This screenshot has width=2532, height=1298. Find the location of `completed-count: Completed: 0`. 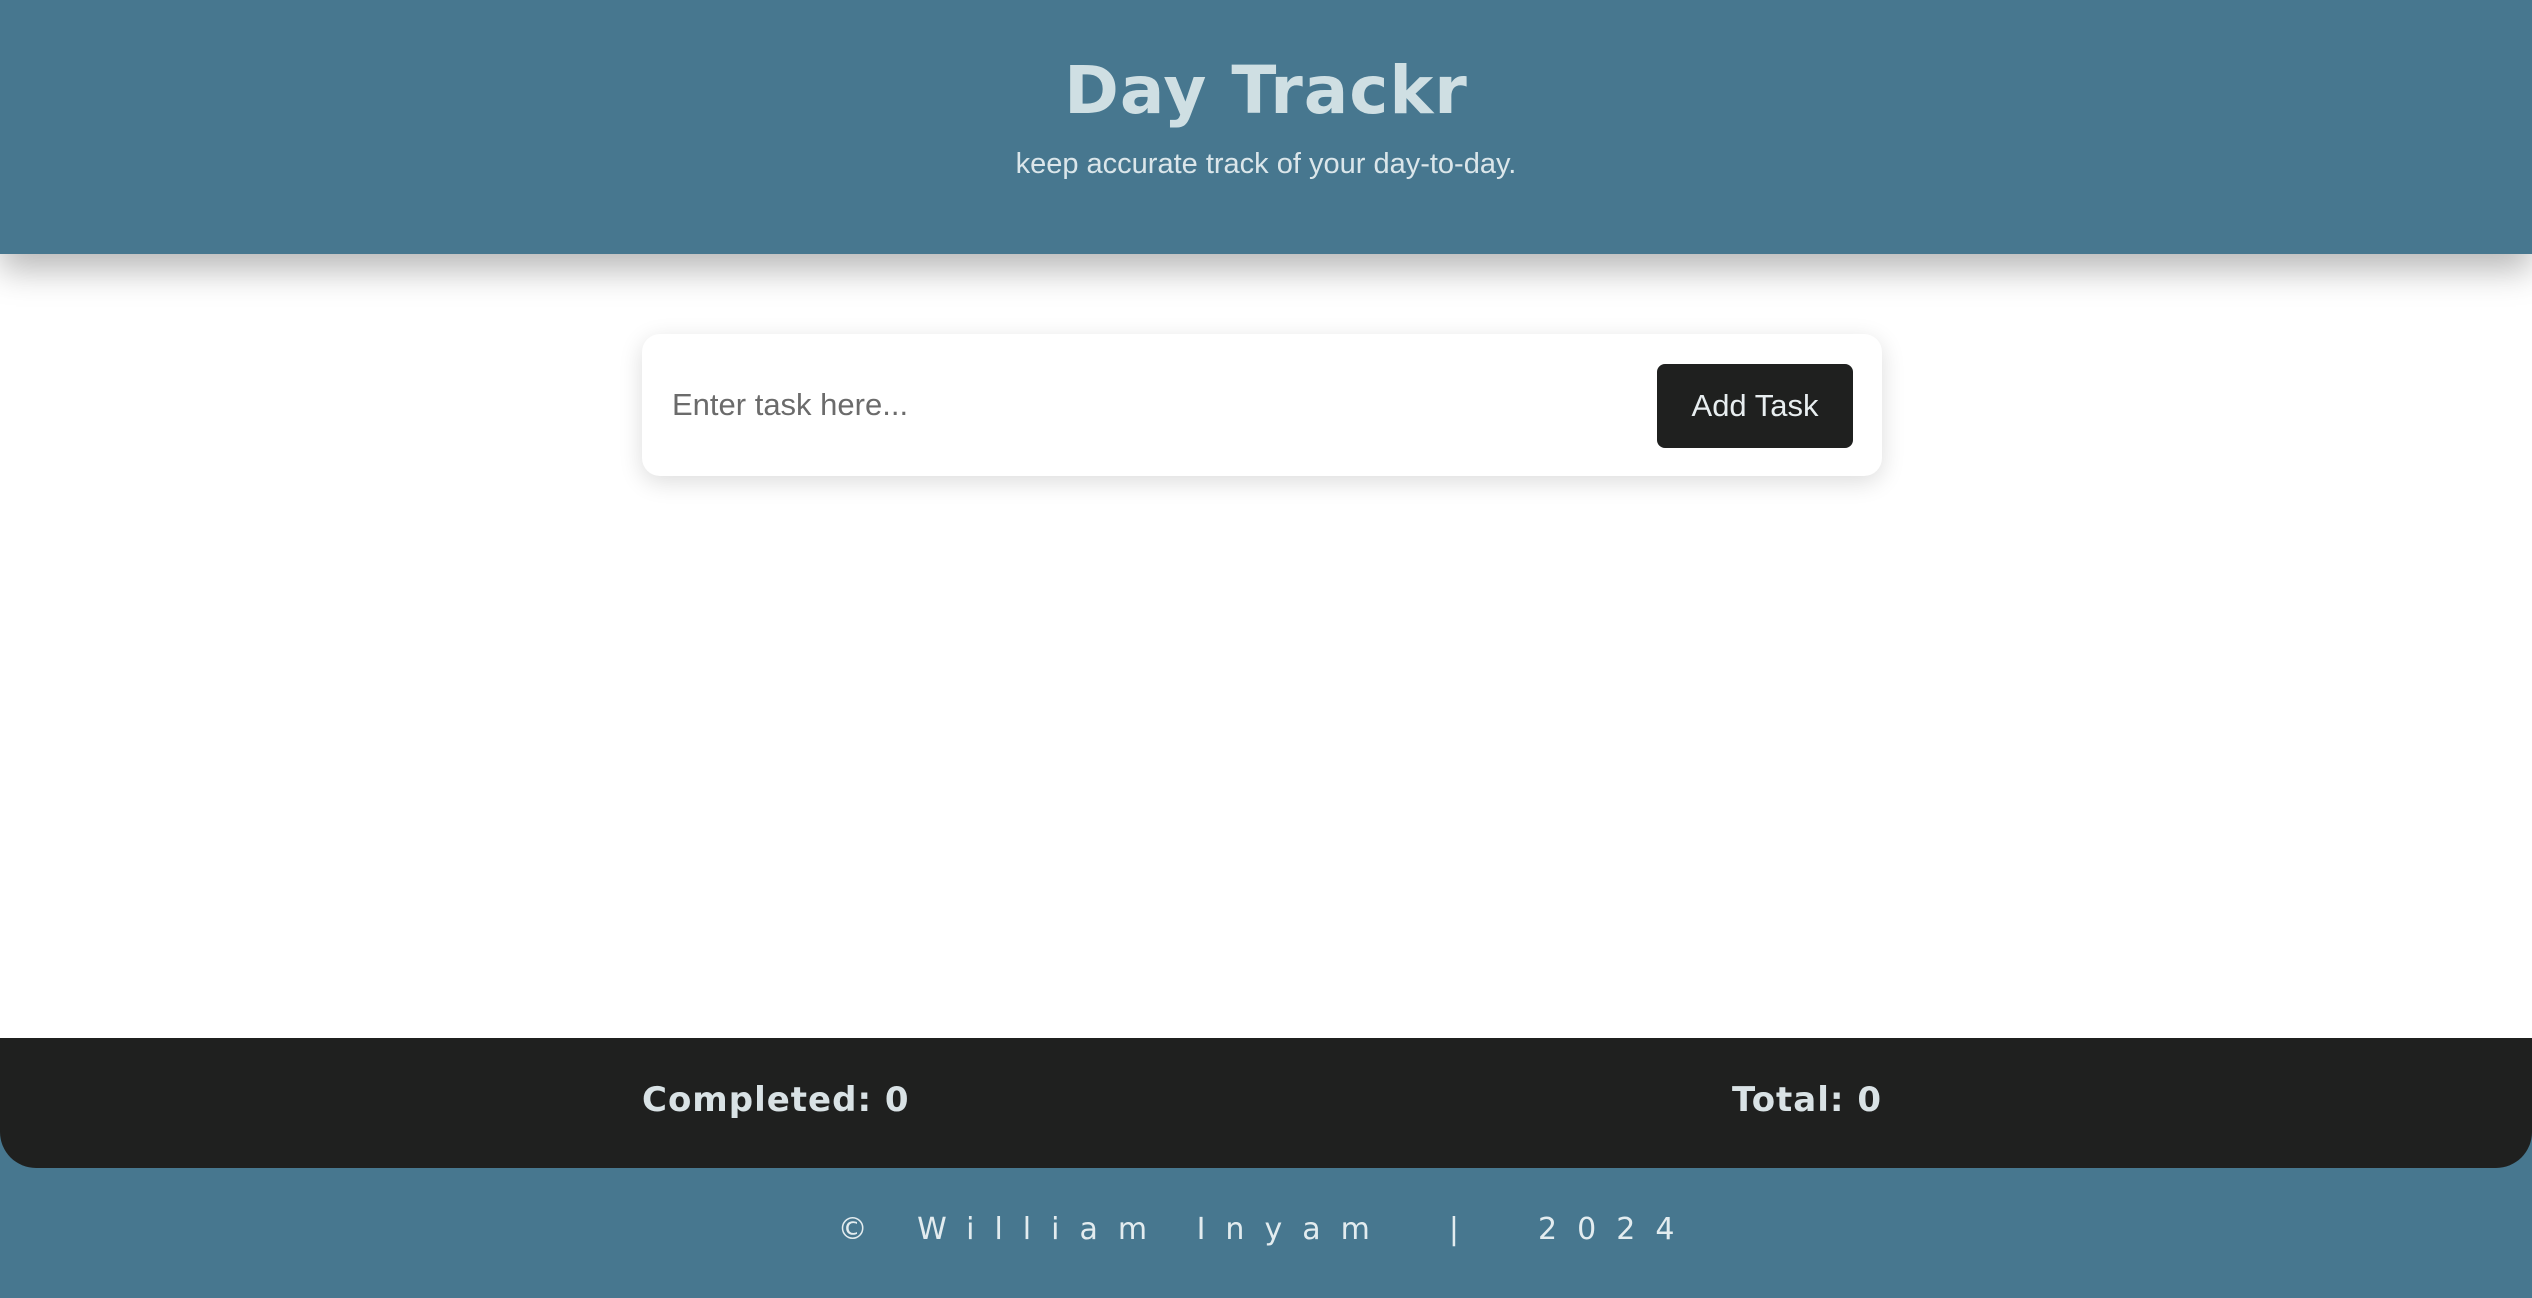

completed-count: Completed: 0 is located at coordinates (776, 1100).